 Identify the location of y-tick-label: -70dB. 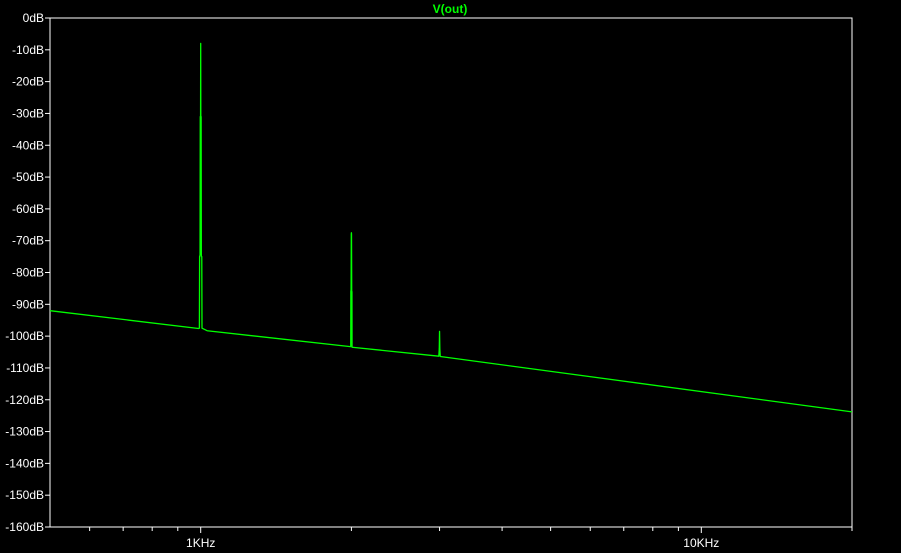
(28, 241).